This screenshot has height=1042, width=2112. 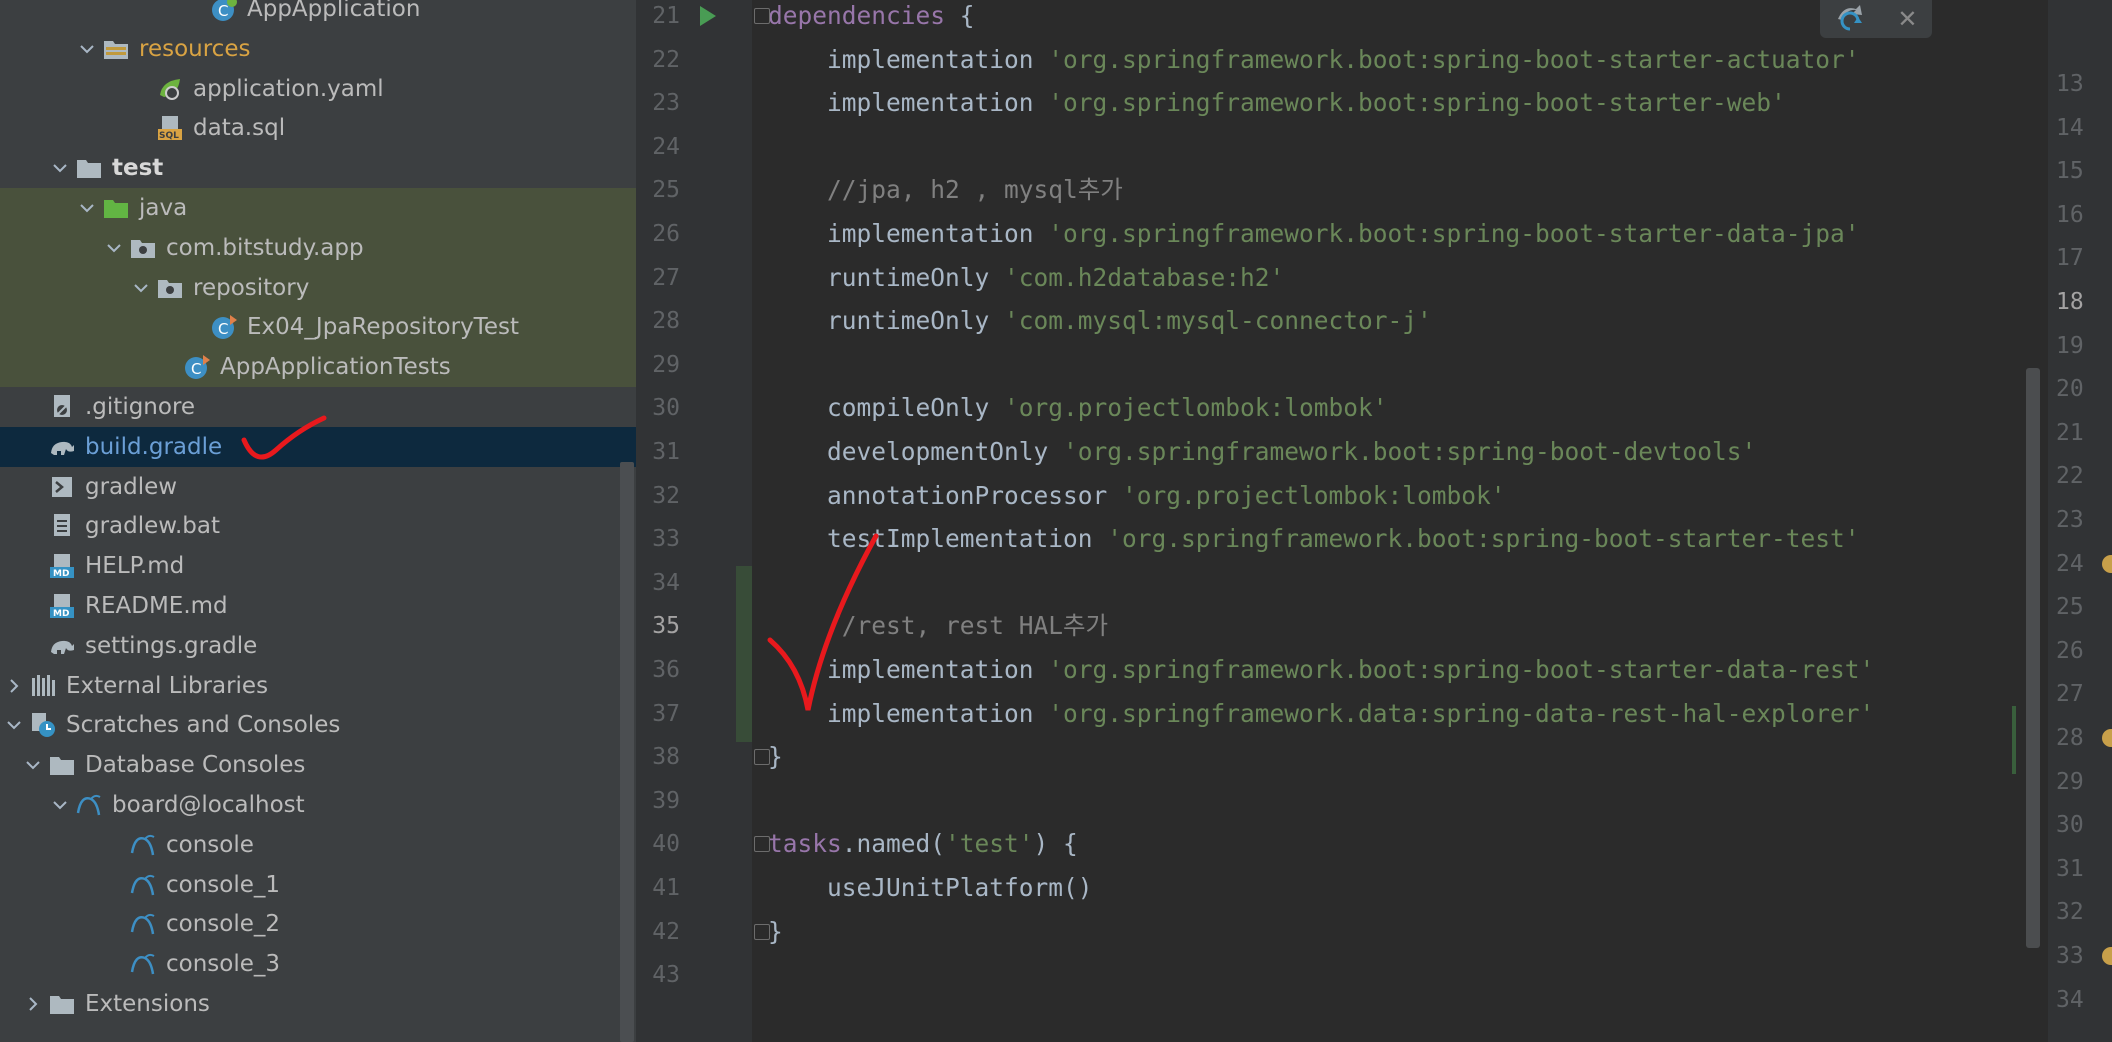 I want to click on code-line: dependencies {, so click(x=871, y=19).